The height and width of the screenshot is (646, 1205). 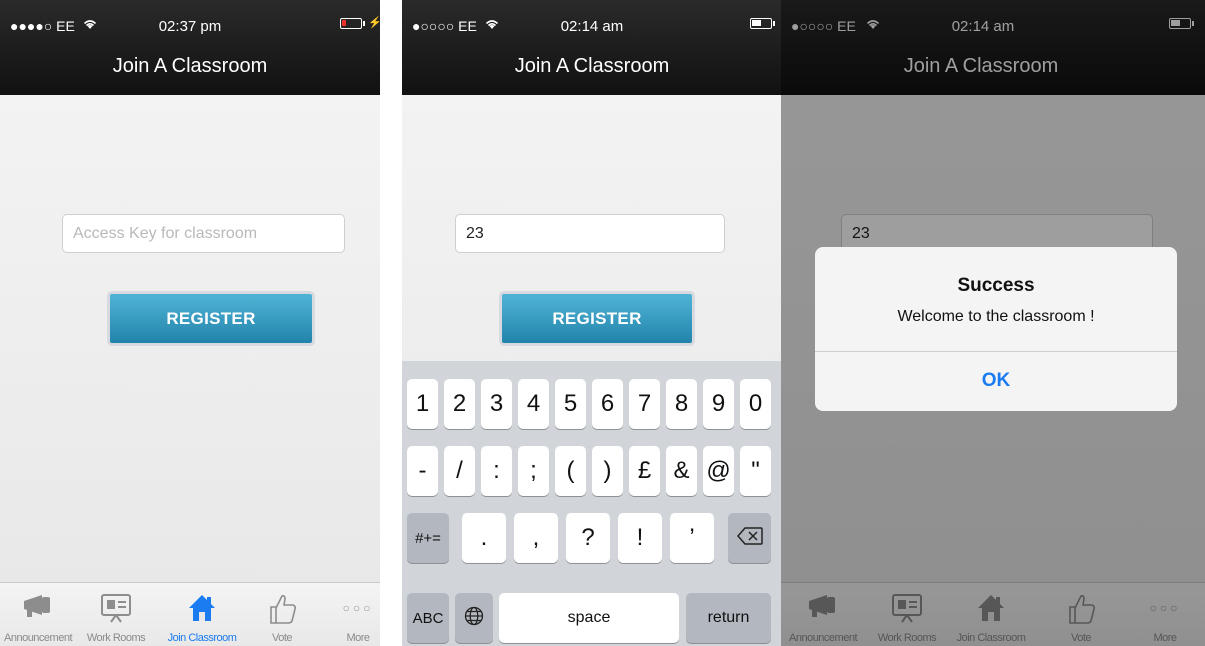 I want to click on status-time: 02:37 pm, so click(x=190, y=26).